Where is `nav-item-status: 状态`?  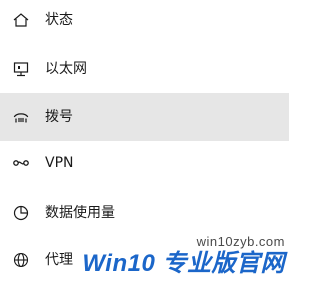 nav-item-status: 状态 is located at coordinates (144, 22).